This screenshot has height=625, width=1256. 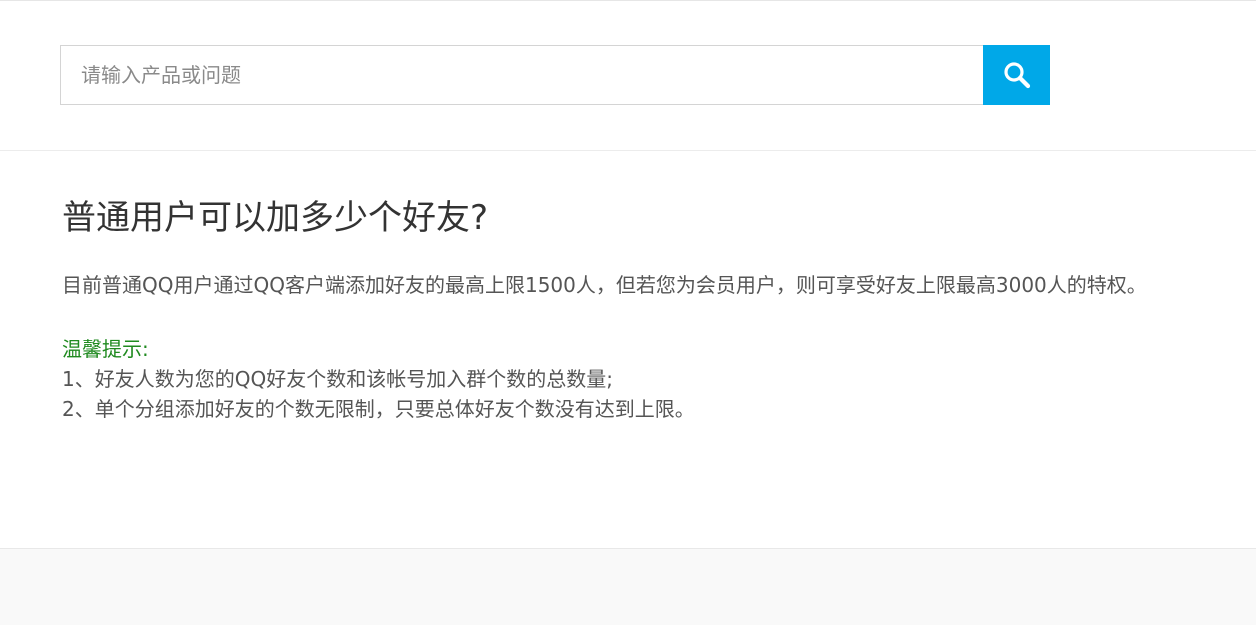 What do you see at coordinates (105, 349) in the screenshot?
I see `tip-heading: 温馨提示:` at bounding box center [105, 349].